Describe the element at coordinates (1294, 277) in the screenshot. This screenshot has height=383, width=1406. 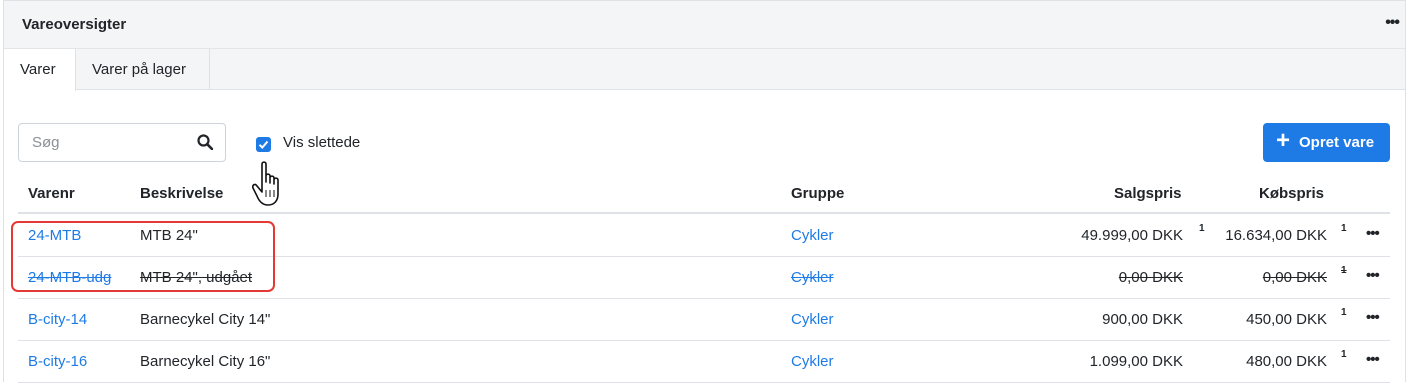
I see `purchase-price-cell: 0,00 DKK` at that location.